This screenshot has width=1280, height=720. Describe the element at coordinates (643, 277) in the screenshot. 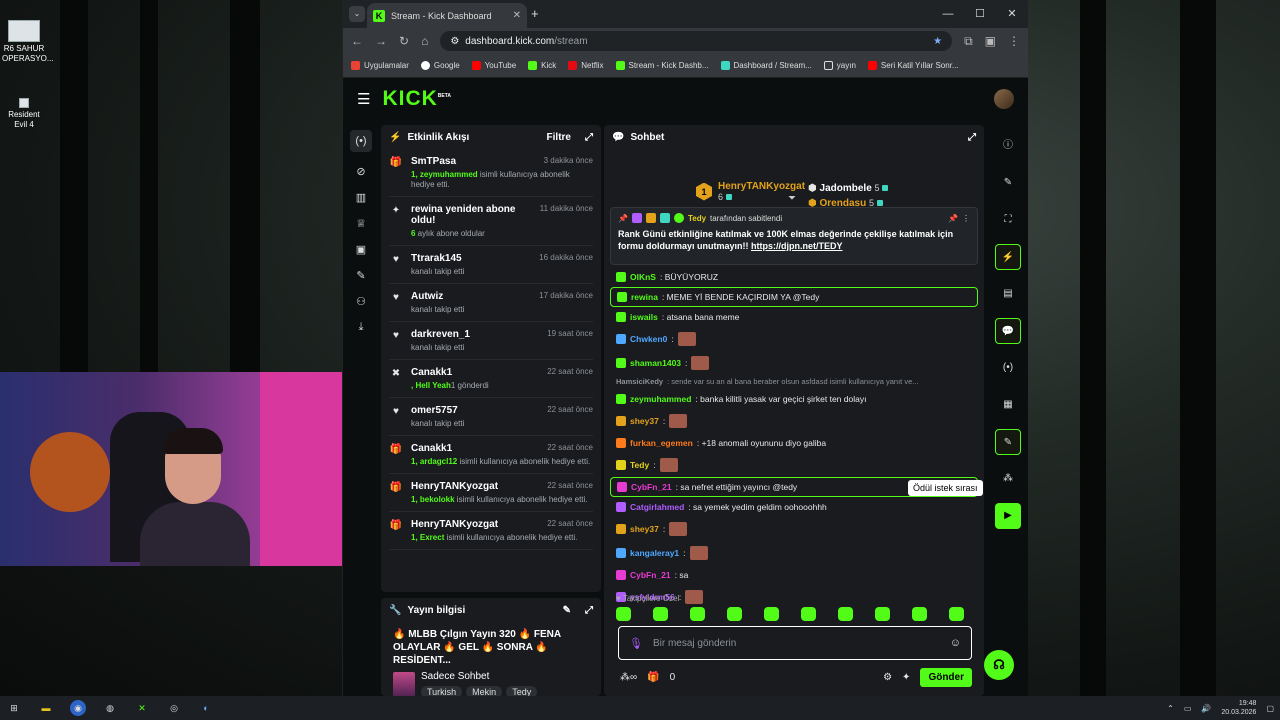

I see `chat-username: OlKnS` at that location.